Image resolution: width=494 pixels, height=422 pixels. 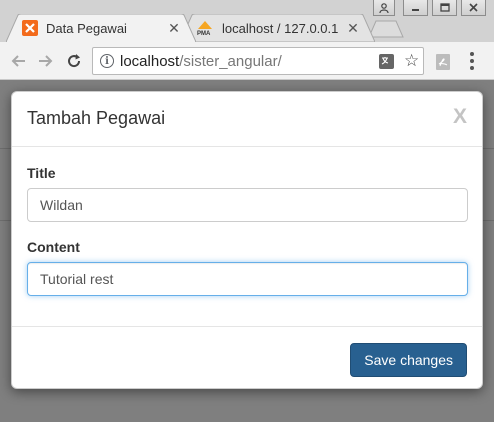 What do you see at coordinates (247, 279) in the screenshot?
I see `content-input` at bounding box center [247, 279].